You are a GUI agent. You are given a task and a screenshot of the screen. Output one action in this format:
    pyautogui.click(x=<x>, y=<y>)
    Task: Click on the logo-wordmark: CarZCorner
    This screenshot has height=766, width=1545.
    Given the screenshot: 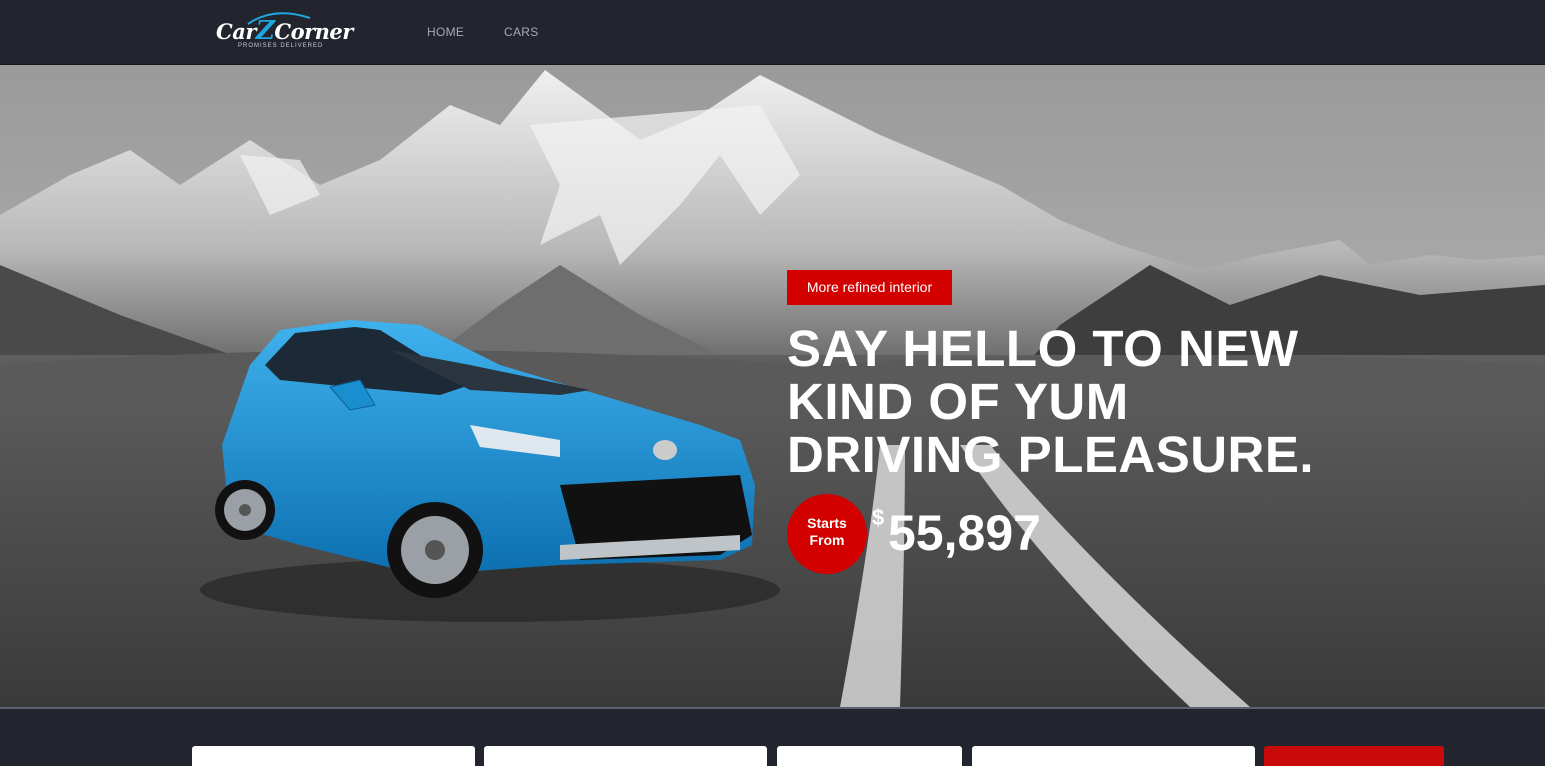 What is the action you would take?
    pyautogui.click(x=284, y=31)
    